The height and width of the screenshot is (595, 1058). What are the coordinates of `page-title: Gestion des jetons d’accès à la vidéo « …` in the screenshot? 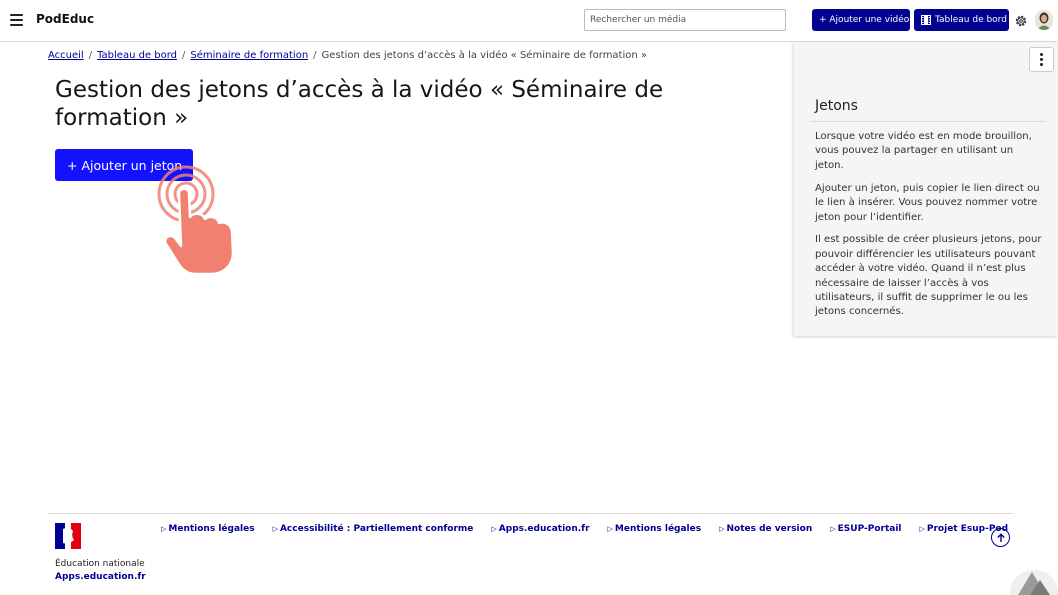 It's located at (359, 104).